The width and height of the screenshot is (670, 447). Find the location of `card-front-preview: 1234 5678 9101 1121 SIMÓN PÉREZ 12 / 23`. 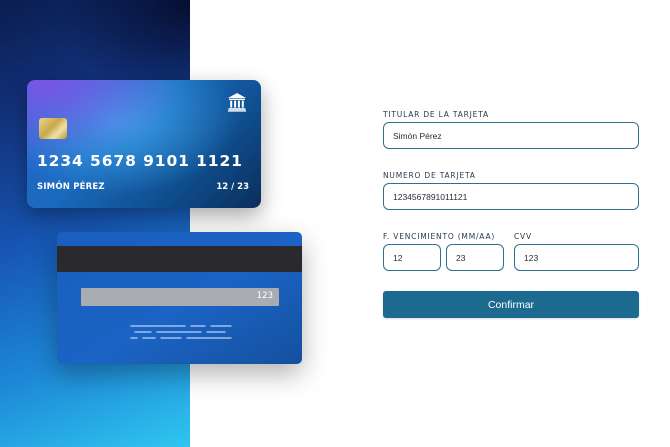

card-front-preview: 1234 5678 9101 1121 SIMÓN PÉREZ 12 / 23 is located at coordinates (144, 144).